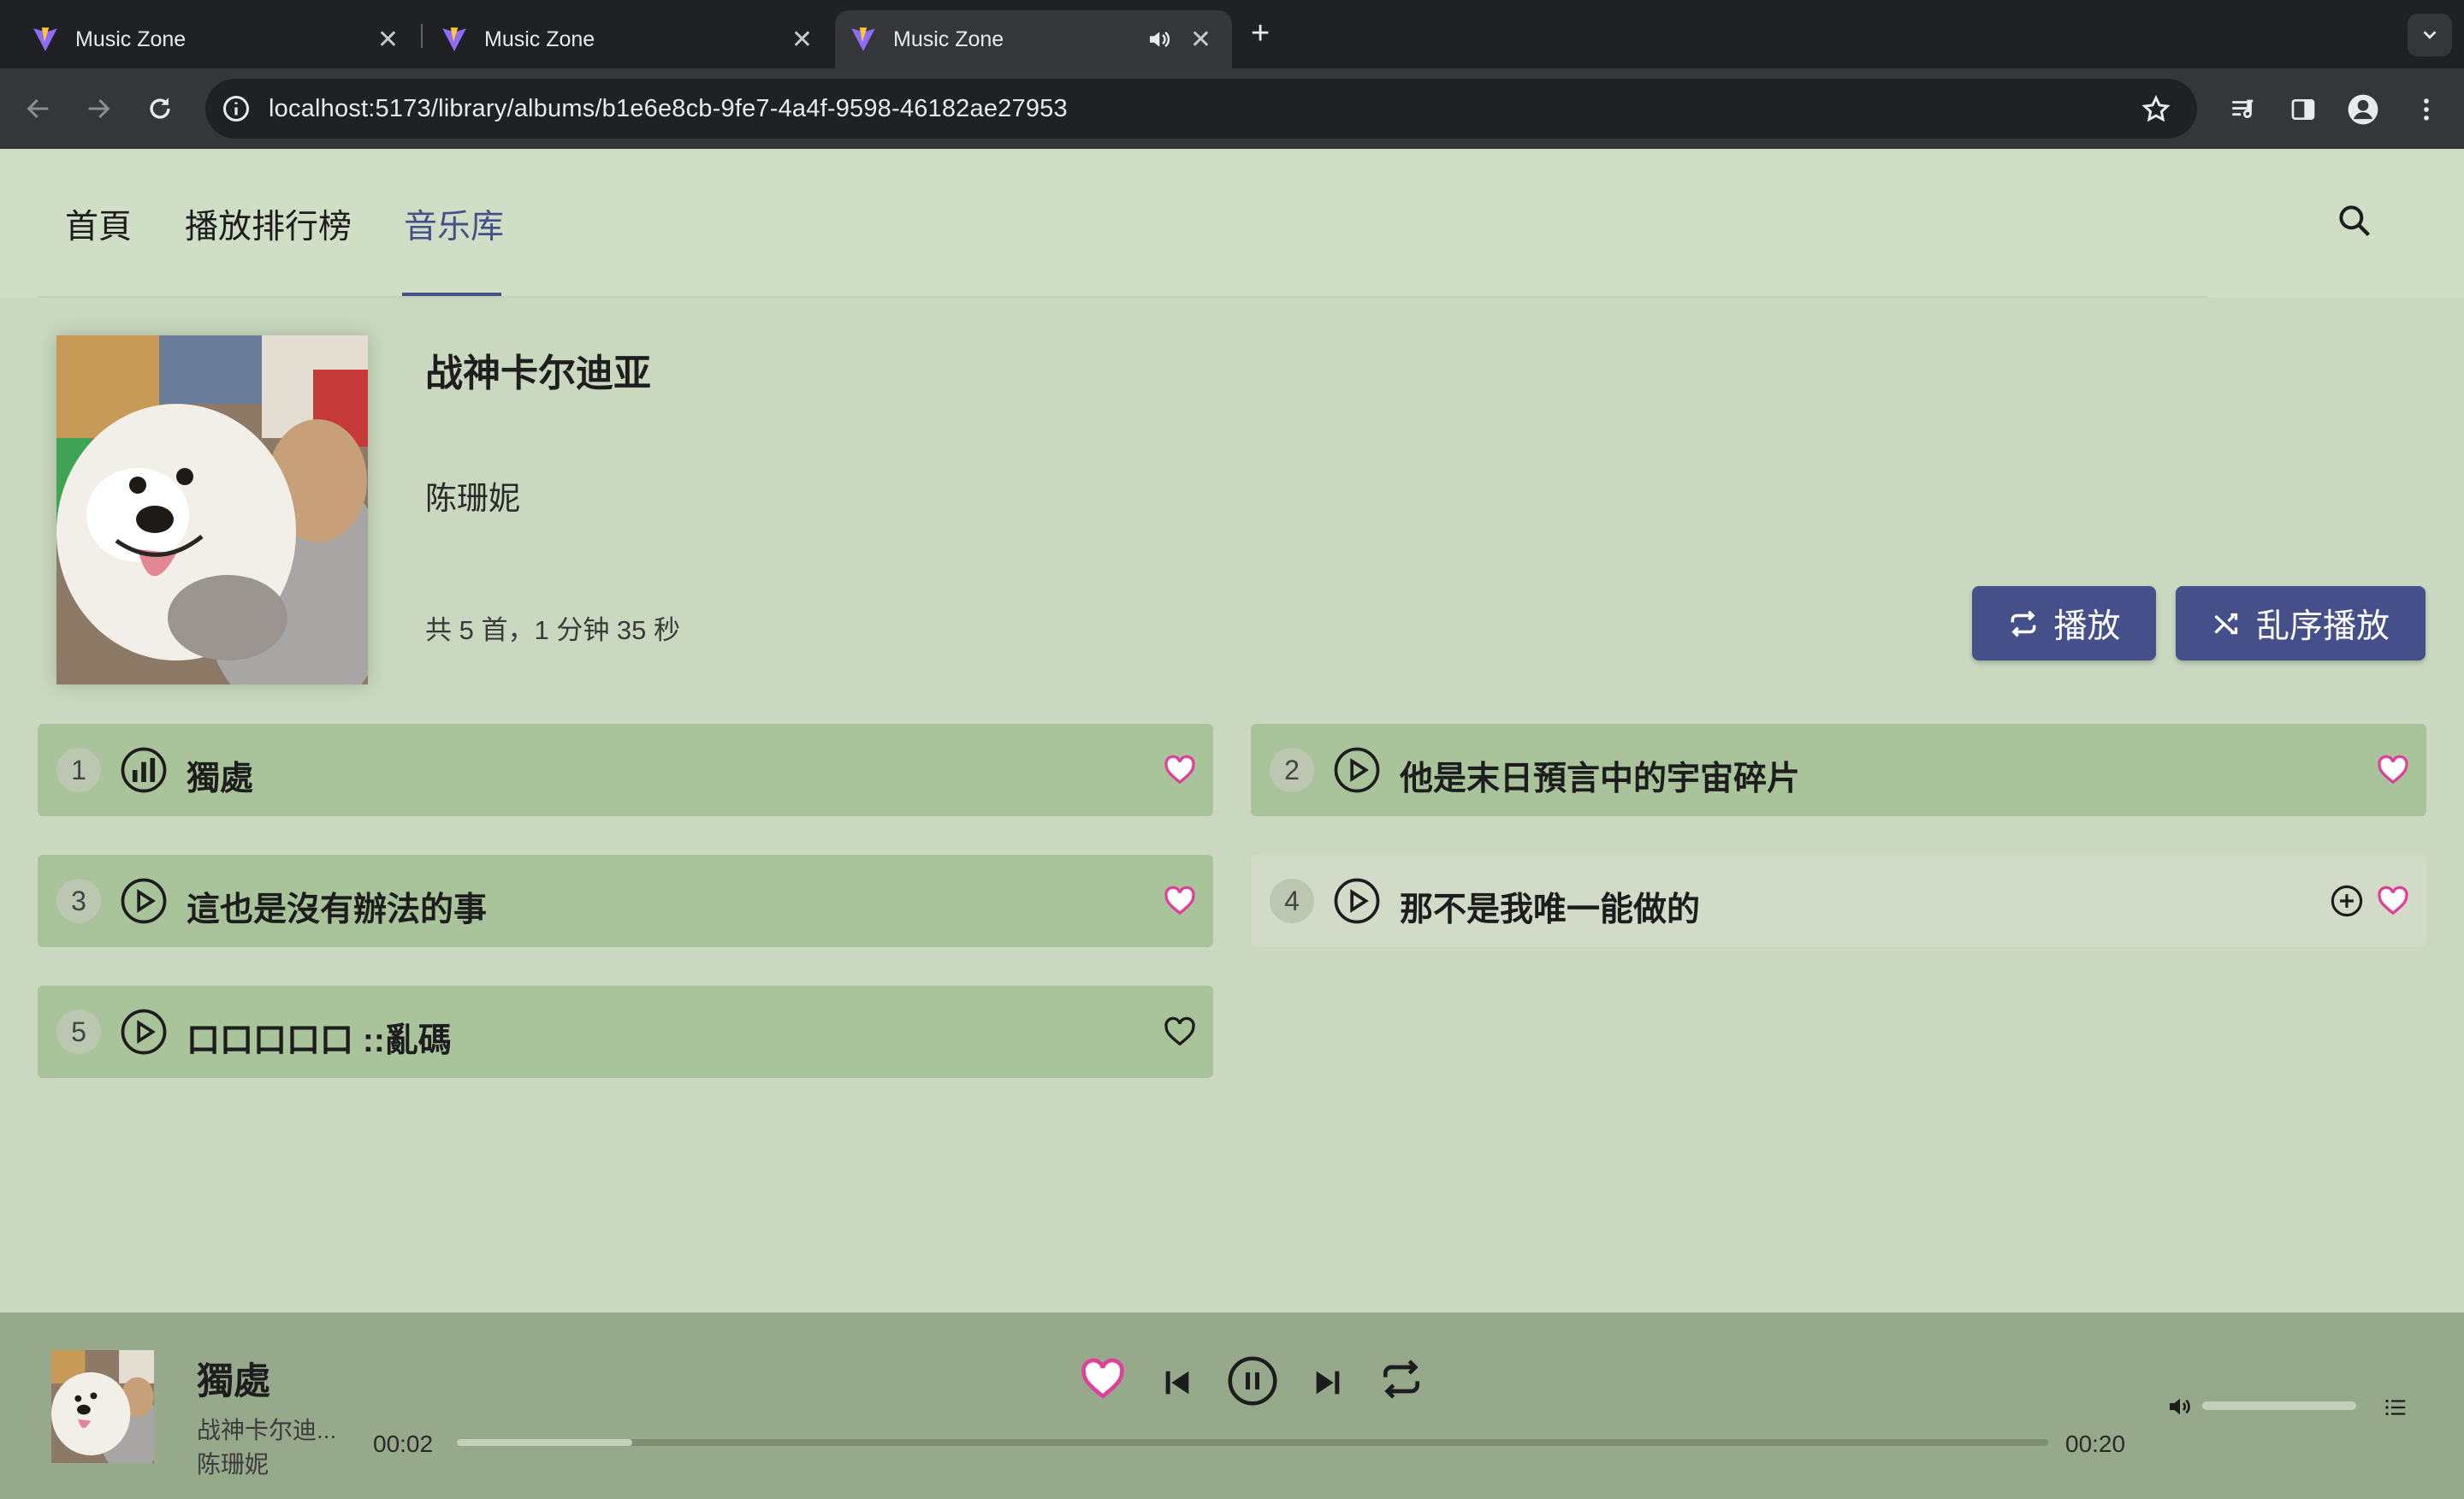  I want to click on header-divider, so click(1122, 297).